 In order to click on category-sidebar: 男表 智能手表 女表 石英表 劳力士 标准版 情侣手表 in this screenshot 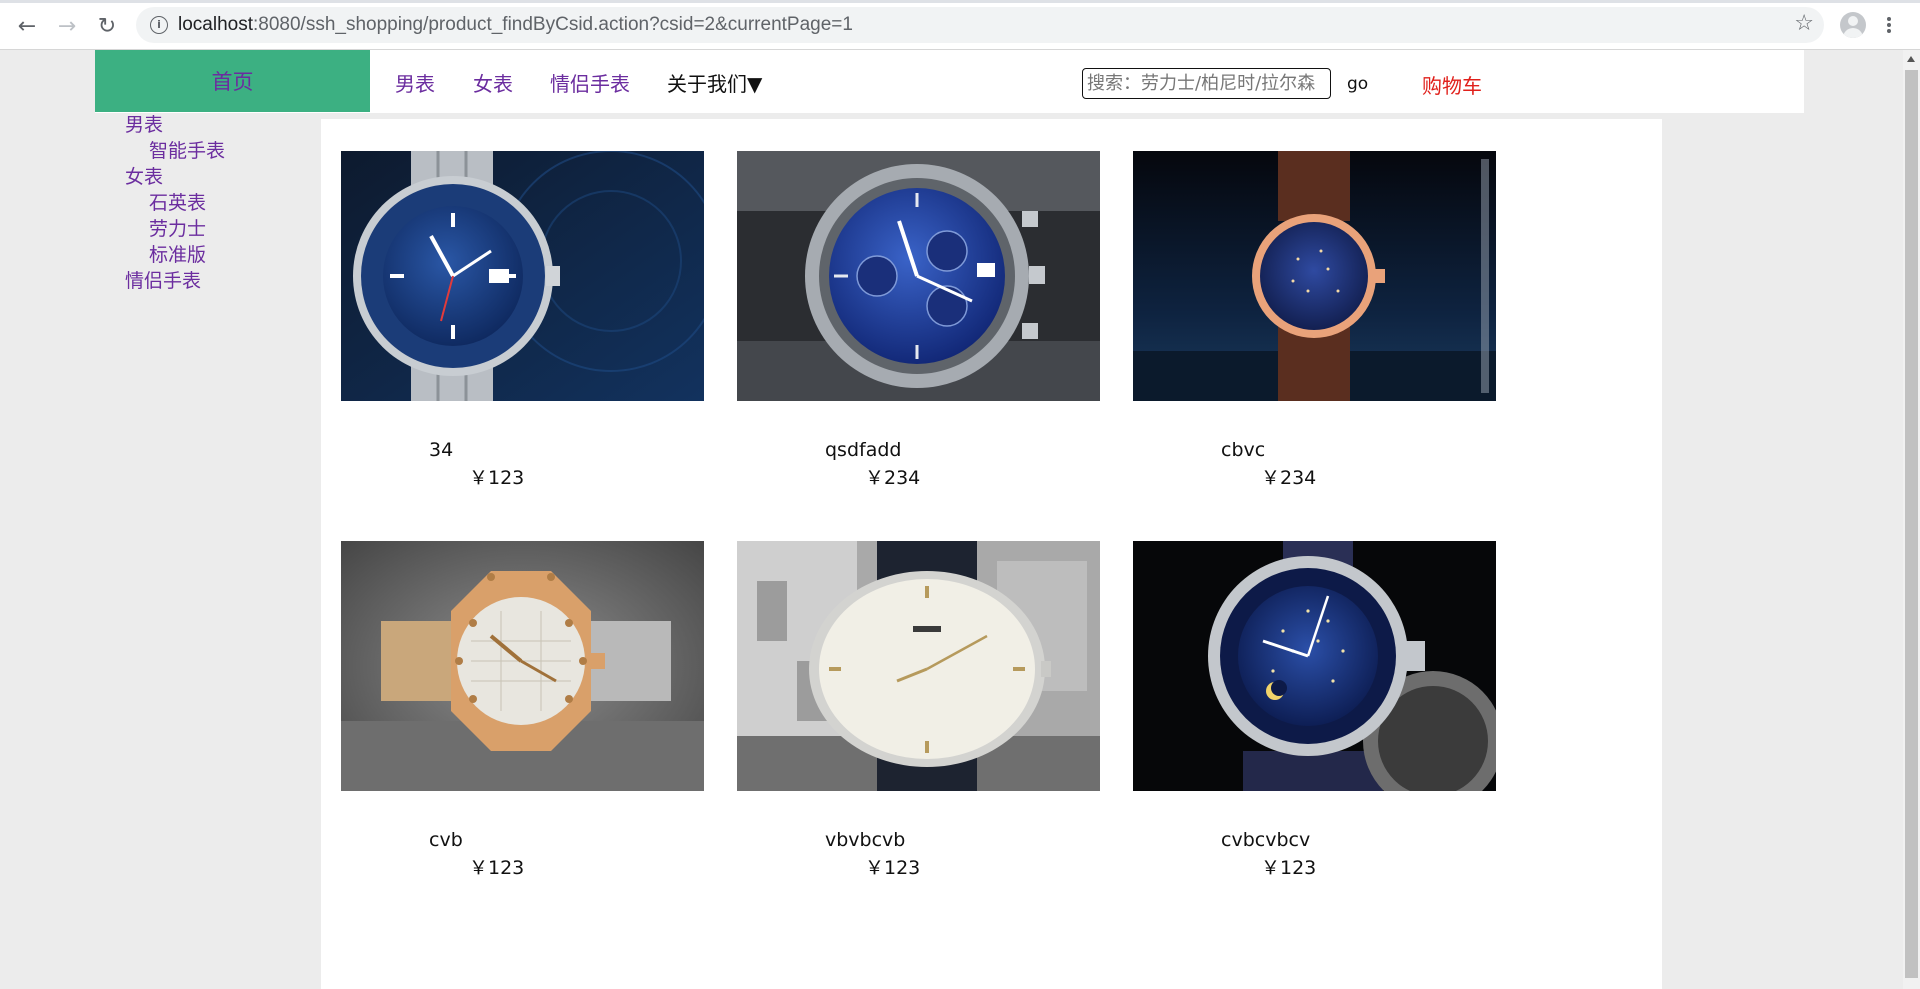, I will do `click(220, 203)`.